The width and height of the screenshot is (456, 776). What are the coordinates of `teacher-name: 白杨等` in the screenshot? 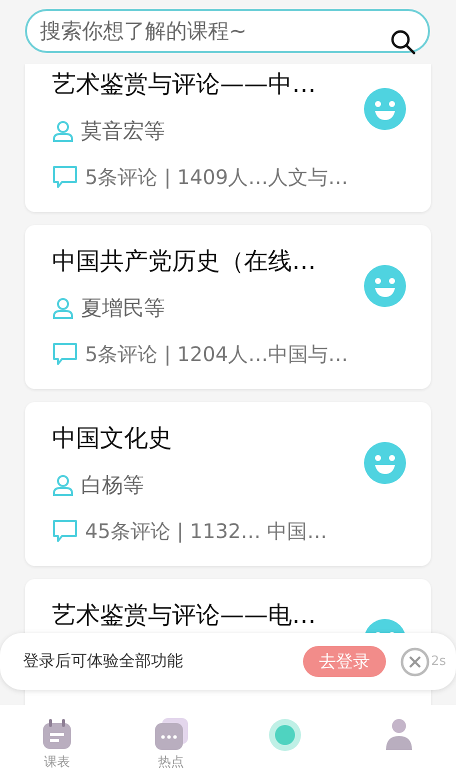 It's located at (112, 485).